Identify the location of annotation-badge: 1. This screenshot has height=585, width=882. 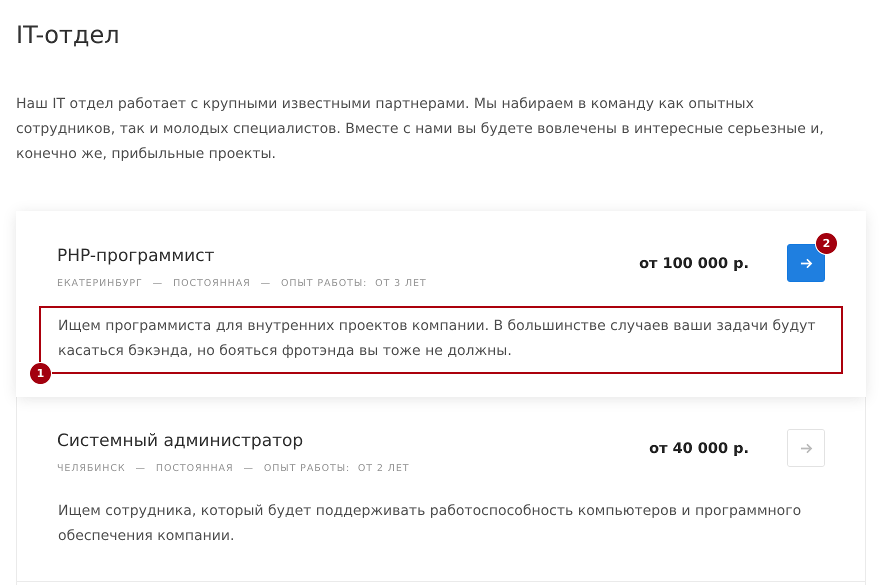
(40, 373).